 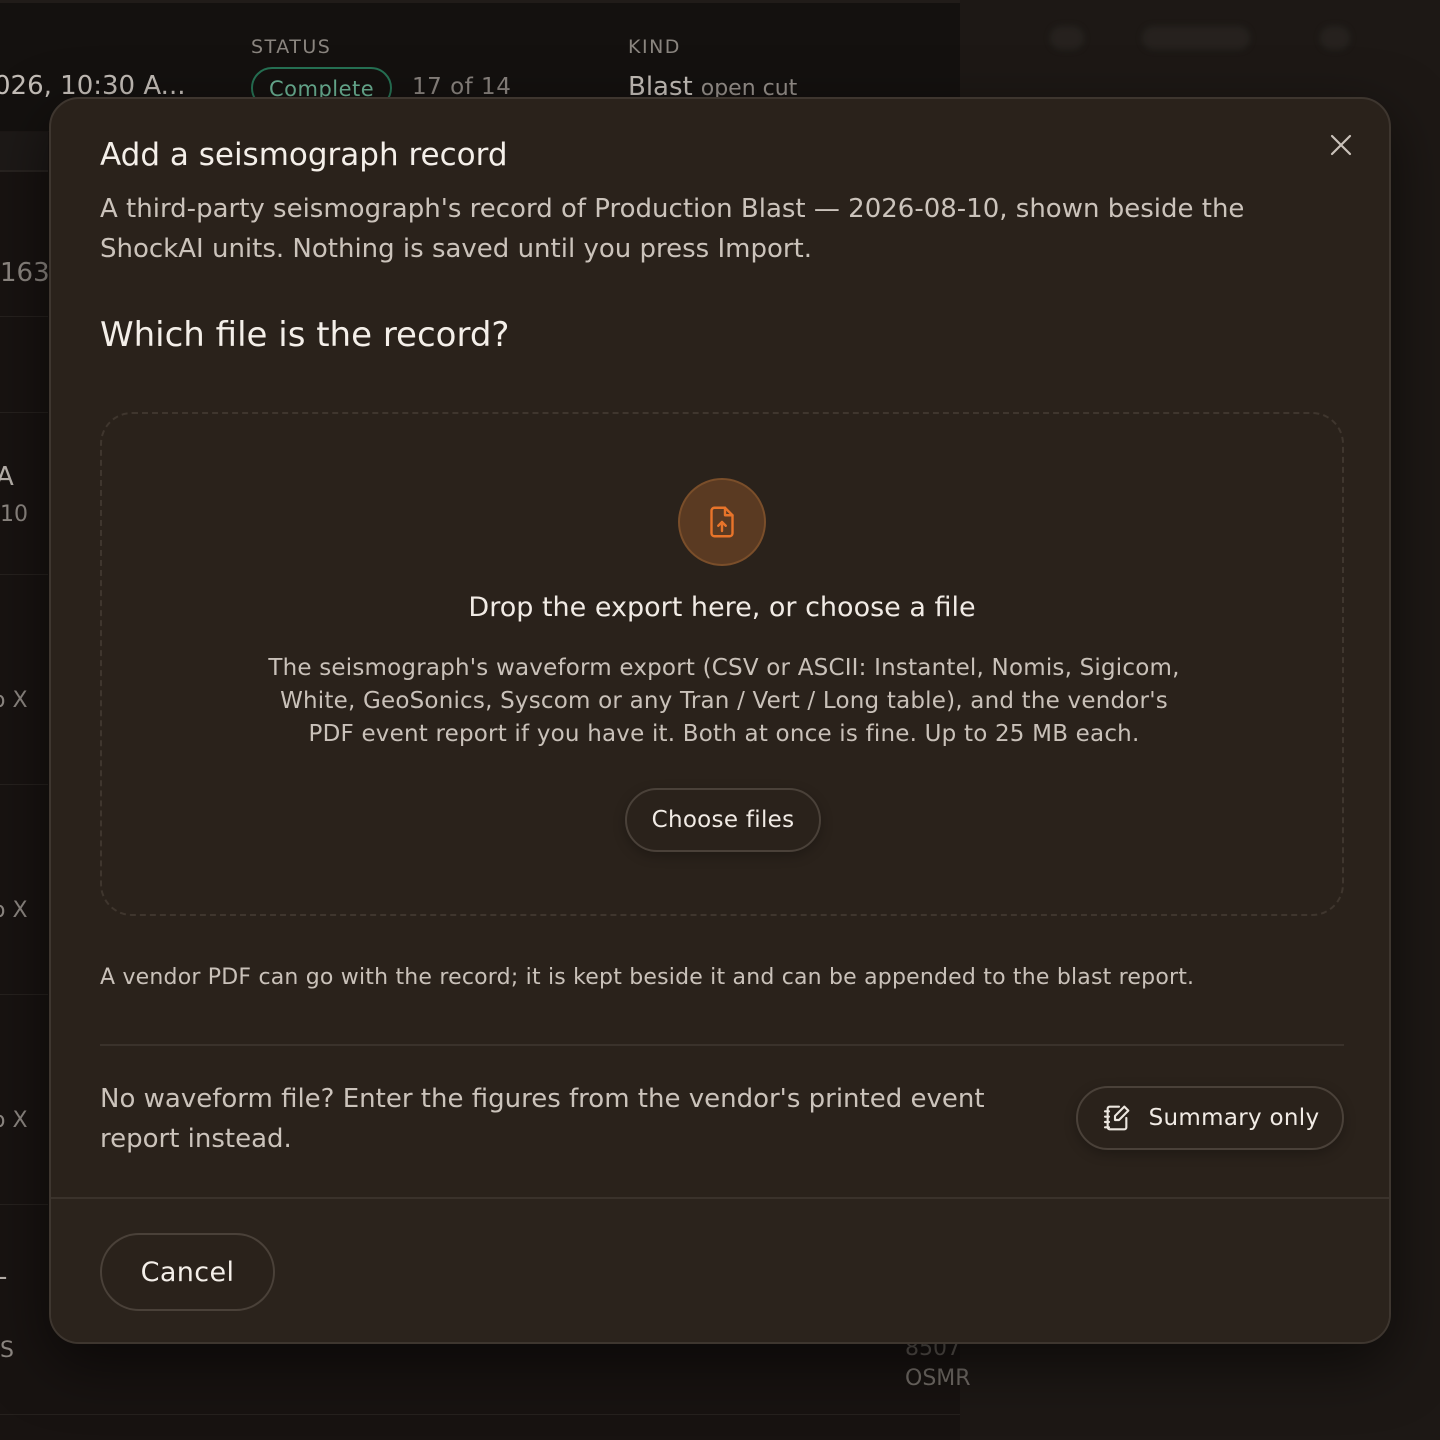 I want to click on dropzone-heading: Drop the export here, or choose a file, so click(x=722, y=607).